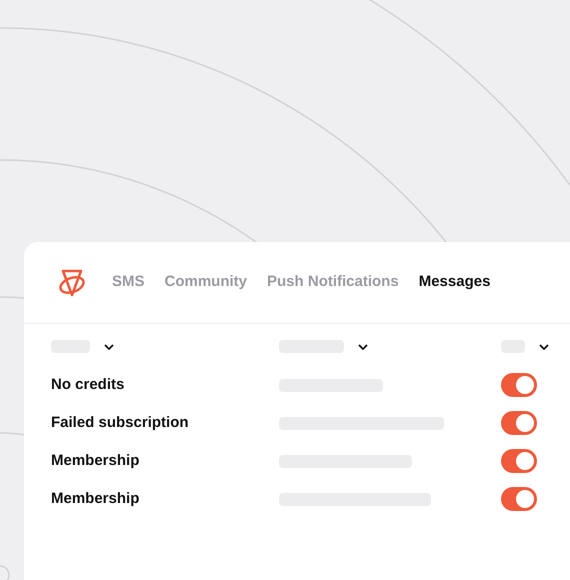 Image resolution: width=570 pixels, height=580 pixels. I want to click on row-label: Failed subscription, so click(120, 422).